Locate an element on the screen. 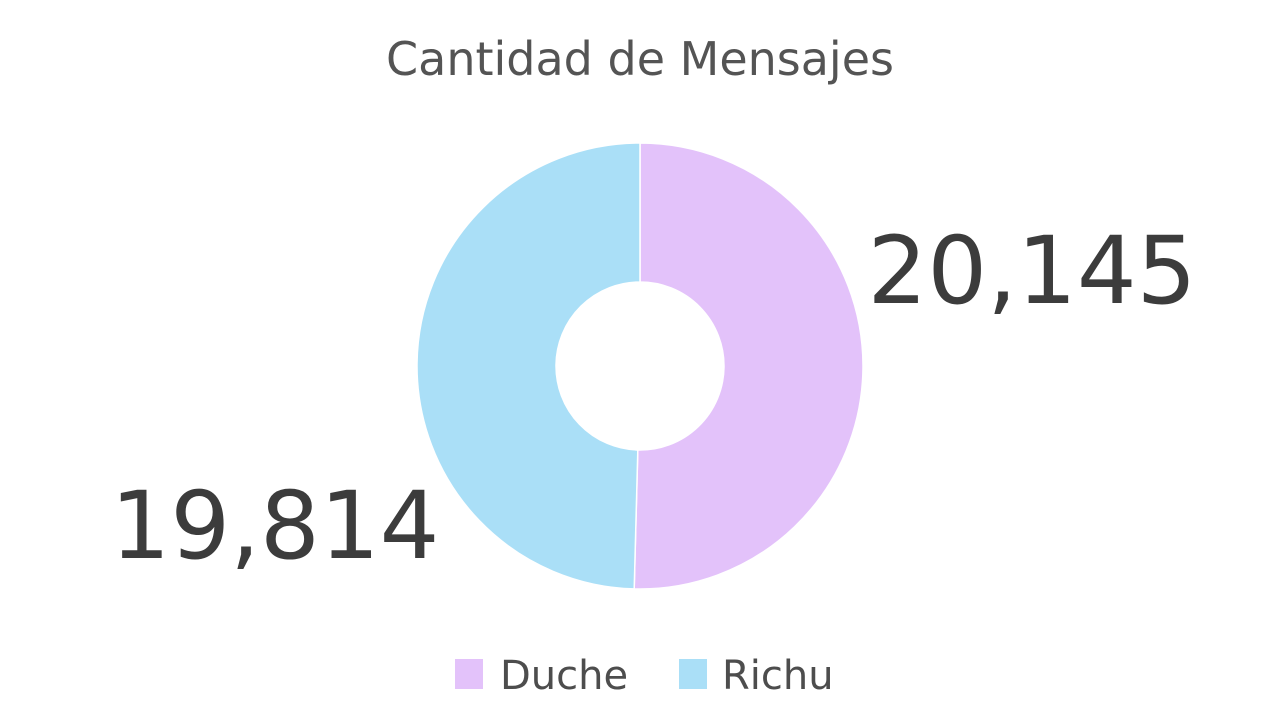  slice-duche is located at coordinates (748, 366).